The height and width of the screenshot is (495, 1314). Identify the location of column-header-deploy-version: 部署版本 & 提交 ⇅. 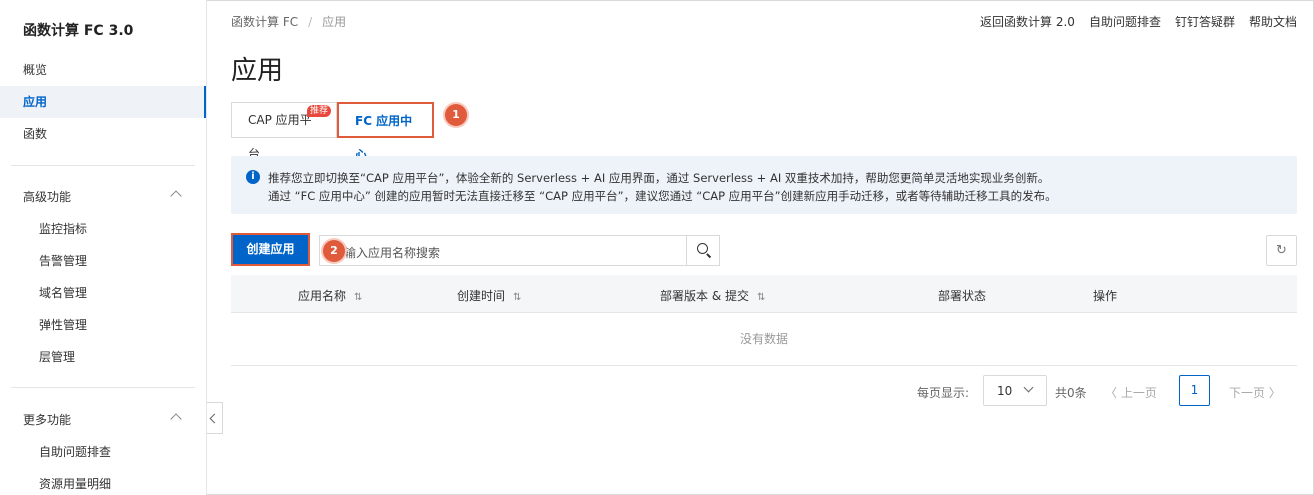
(712, 295).